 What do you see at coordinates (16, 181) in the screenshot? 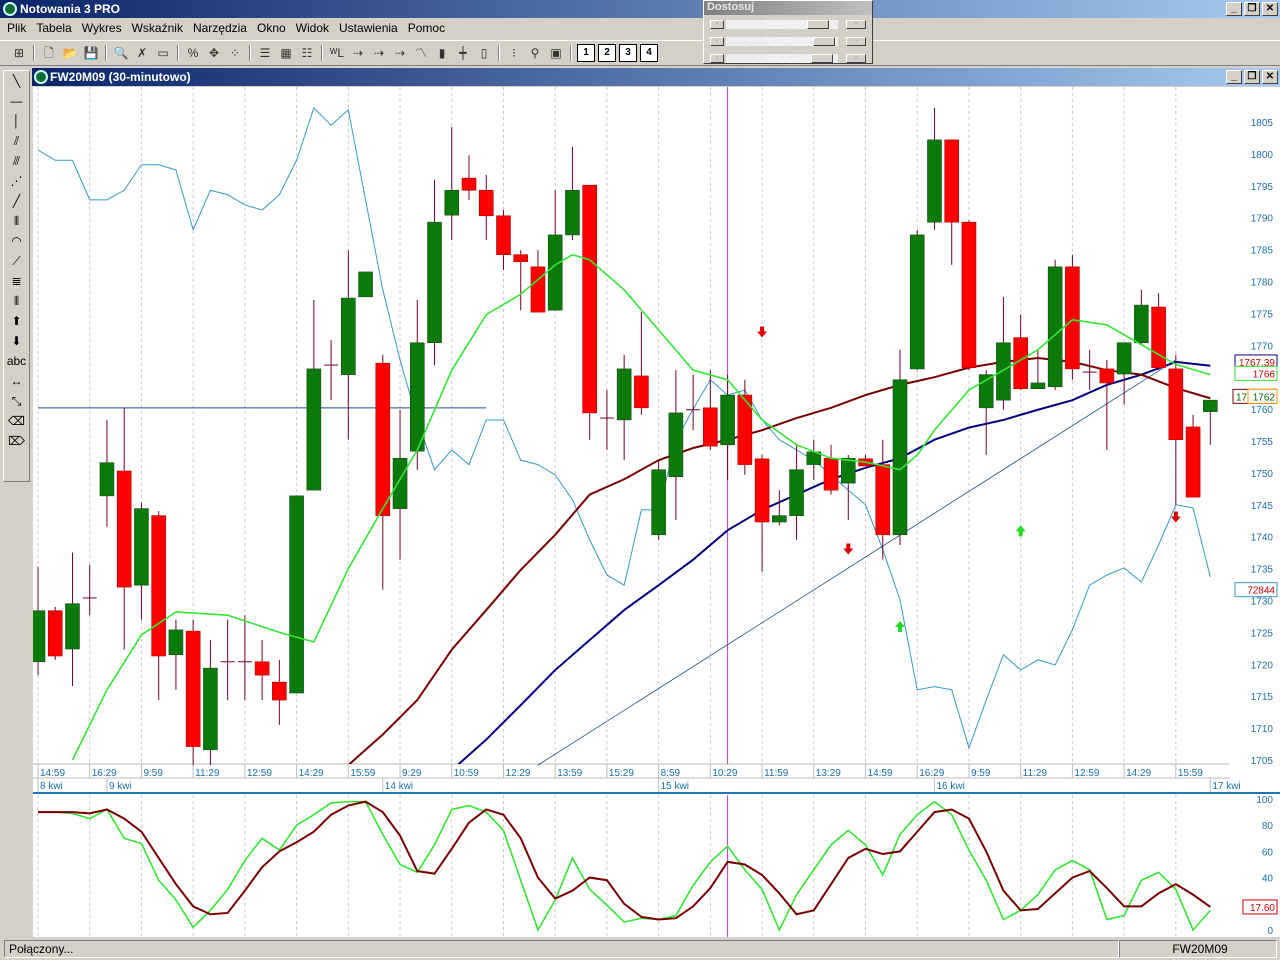
I see `gann-tool-icon: ⋰` at bounding box center [16, 181].